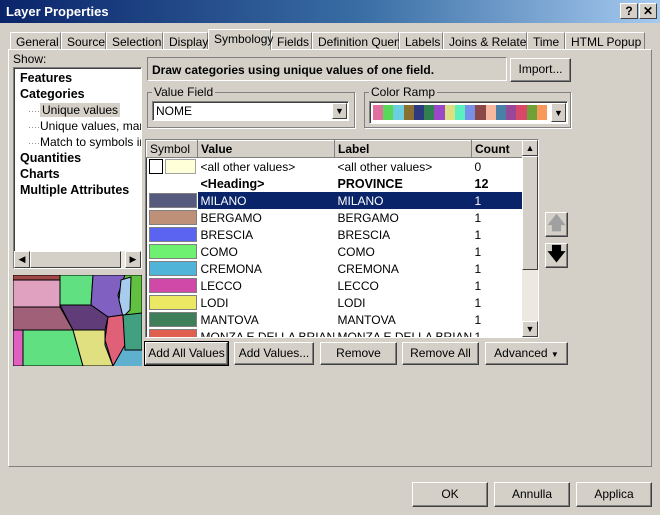  I want to click on ok-button: OK, so click(450, 494).